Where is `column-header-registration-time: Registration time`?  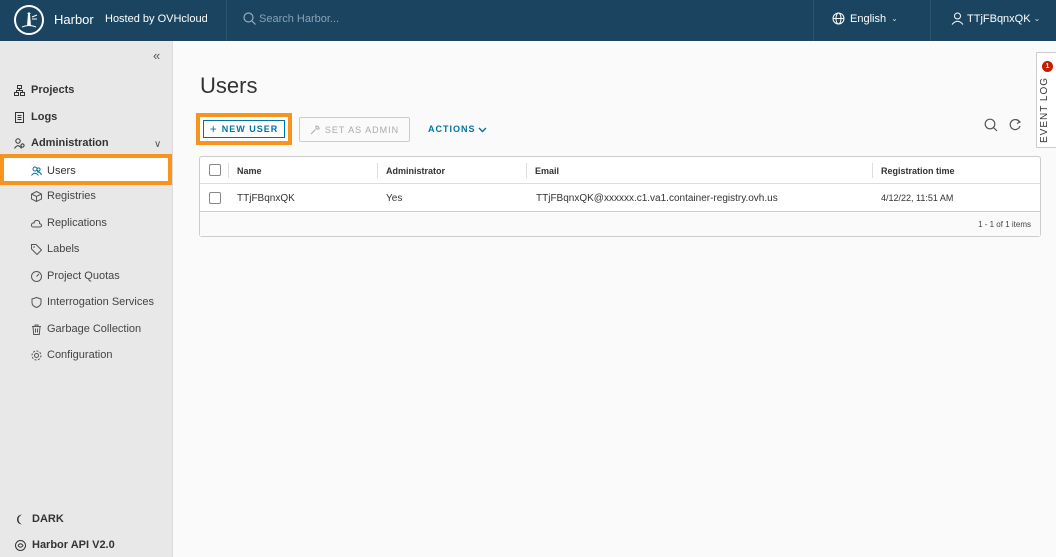
column-header-registration-time: Registration time is located at coordinates (918, 171).